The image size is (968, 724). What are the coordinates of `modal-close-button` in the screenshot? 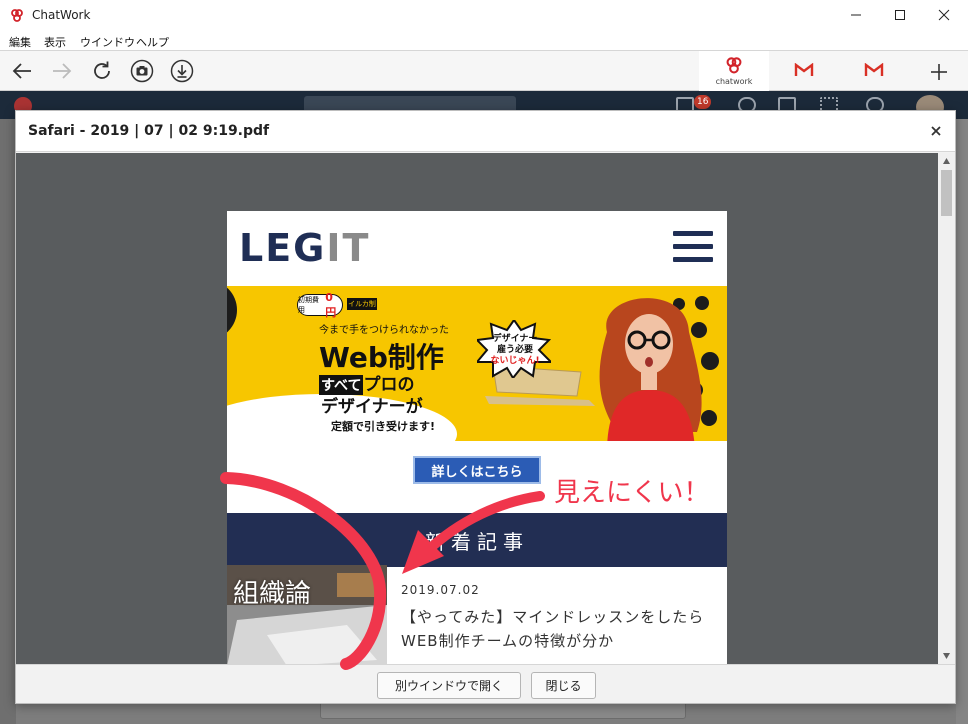 It's located at (936, 131).